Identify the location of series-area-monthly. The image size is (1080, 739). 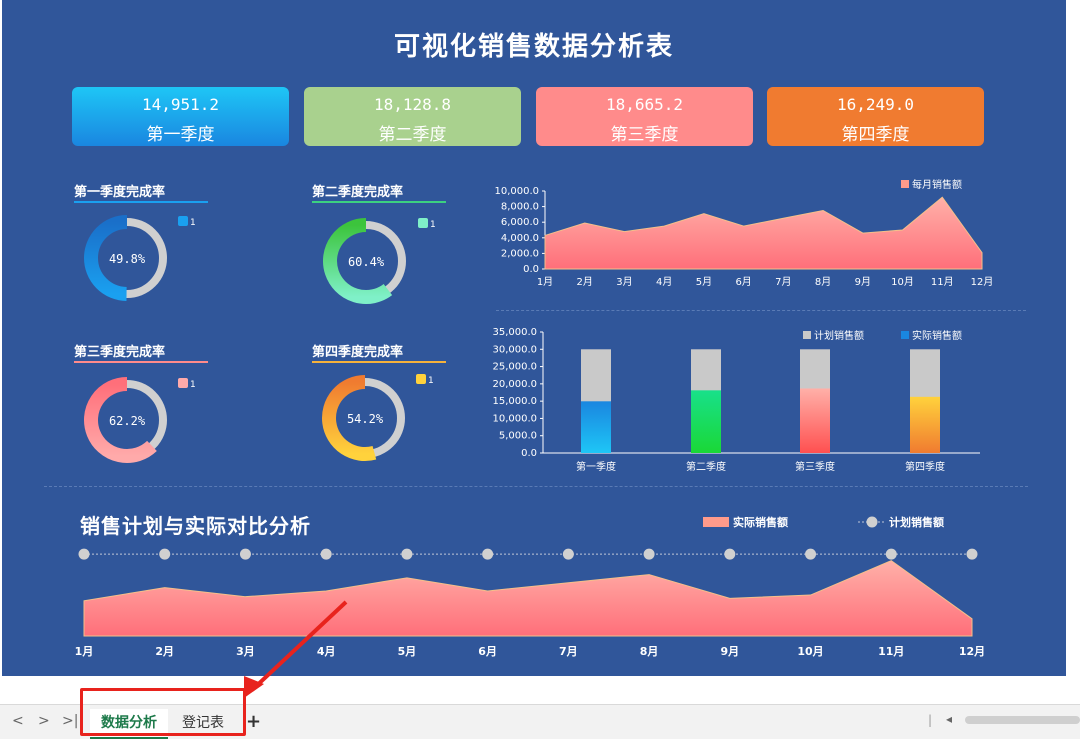
(763, 233).